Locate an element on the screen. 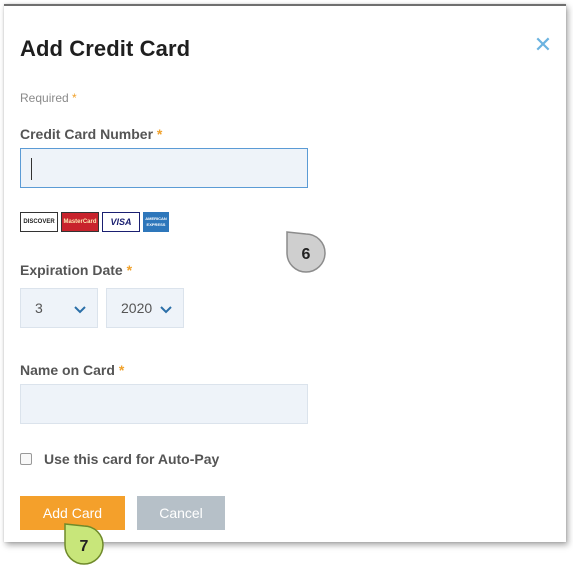  name-on-card-label: Name on Card * is located at coordinates (72, 370).